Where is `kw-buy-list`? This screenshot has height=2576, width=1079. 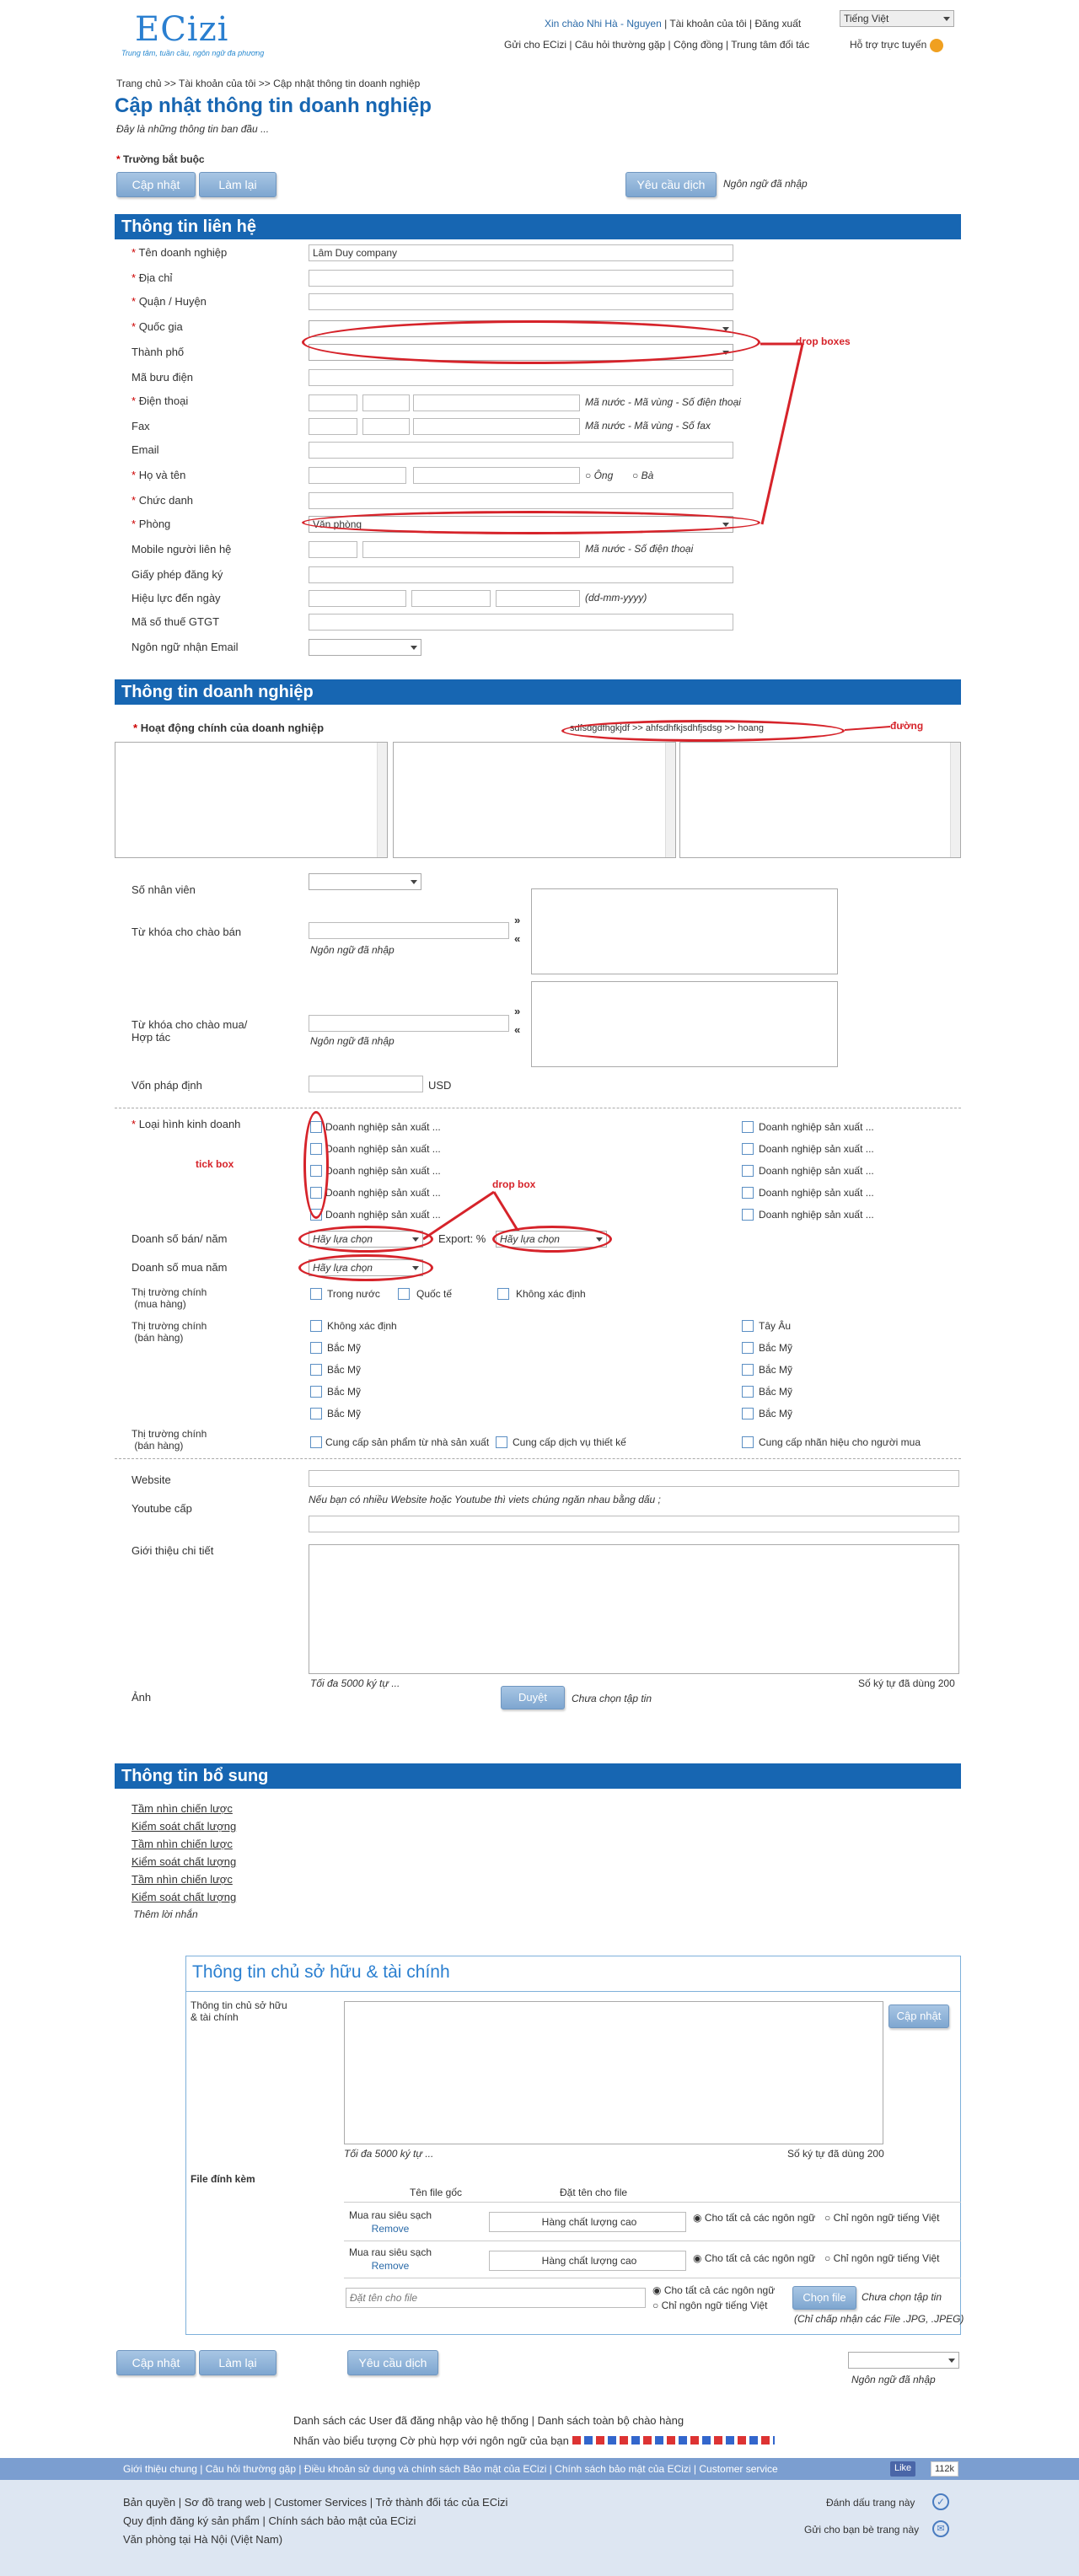
kw-buy-list is located at coordinates (684, 1024).